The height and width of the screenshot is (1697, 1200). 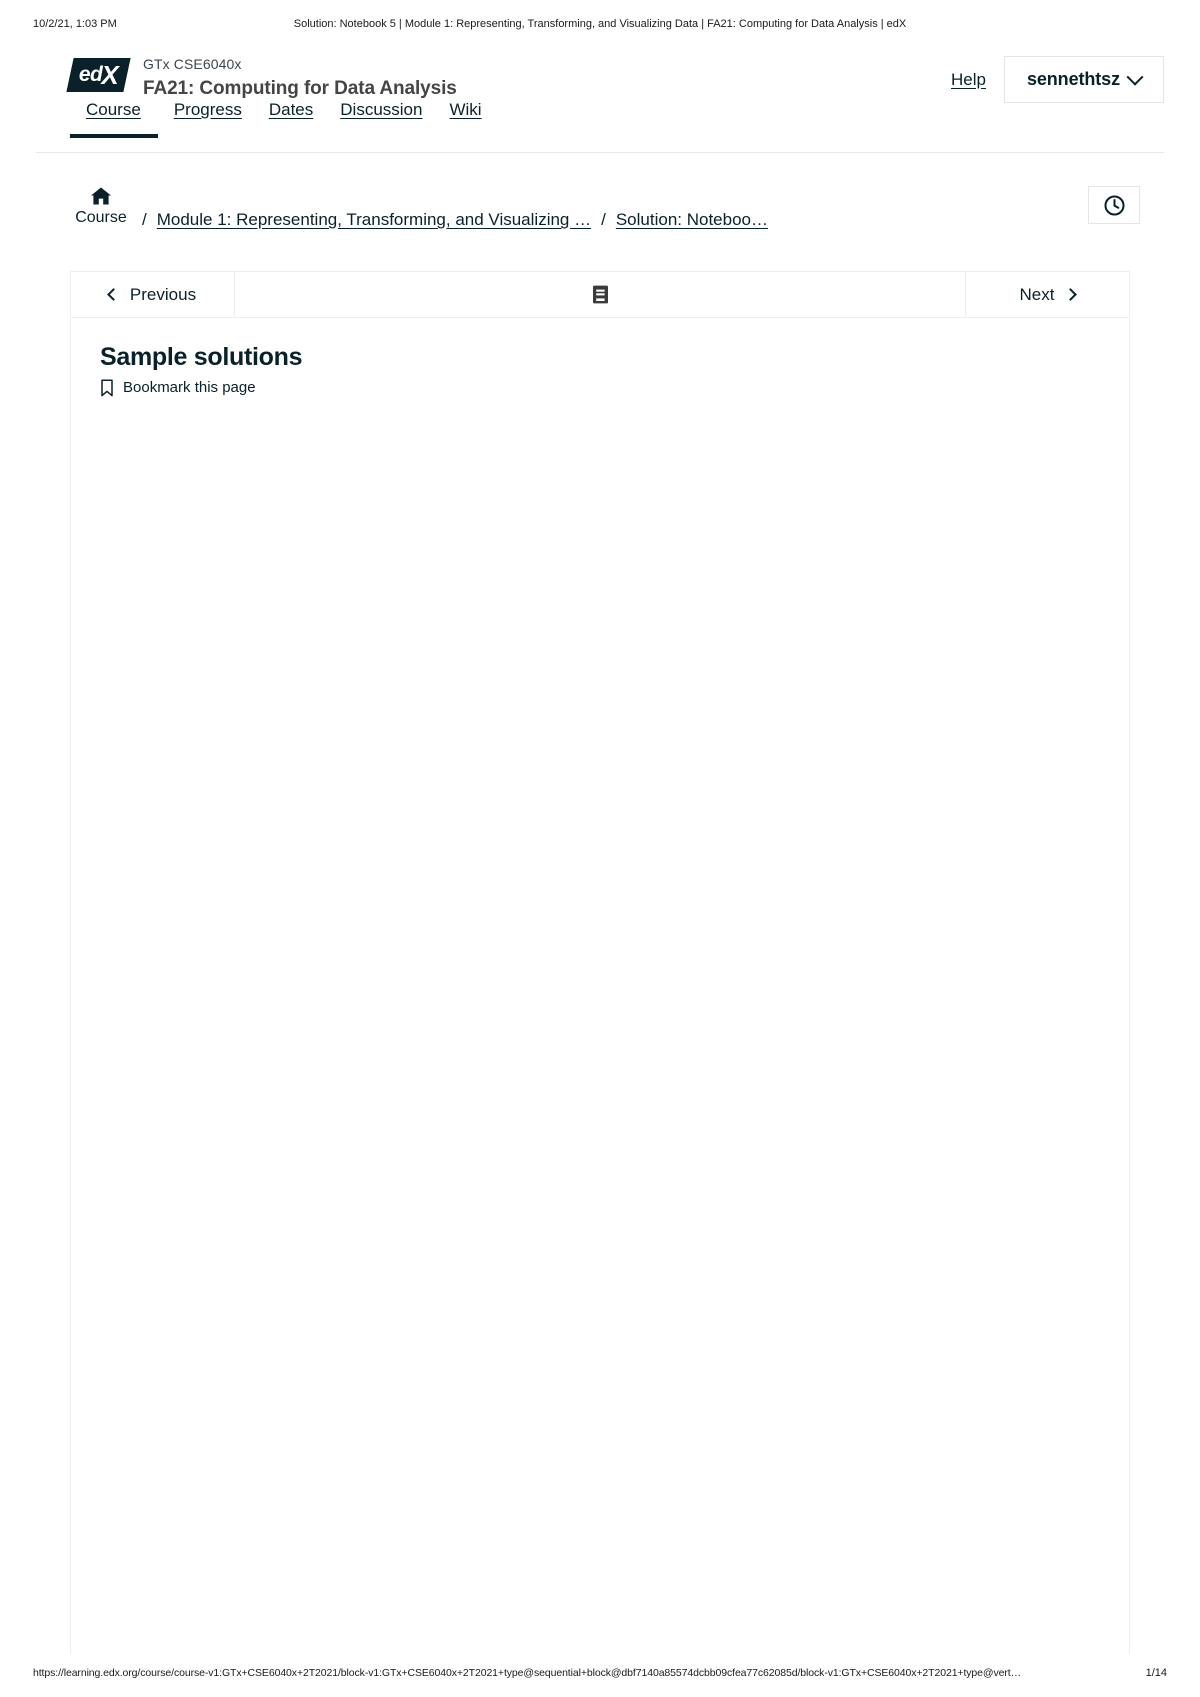 What do you see at coordinates (113, 294) in the screenshot?
I see `chevron-left-icon` at bounding box center [113, 294].